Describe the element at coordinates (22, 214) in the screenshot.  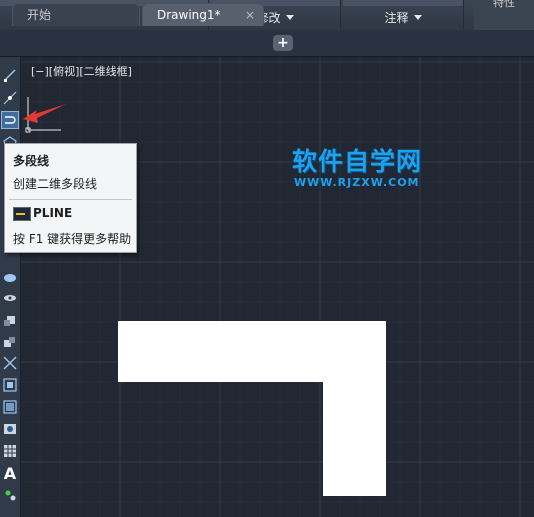
I see `command-icon` at that location.